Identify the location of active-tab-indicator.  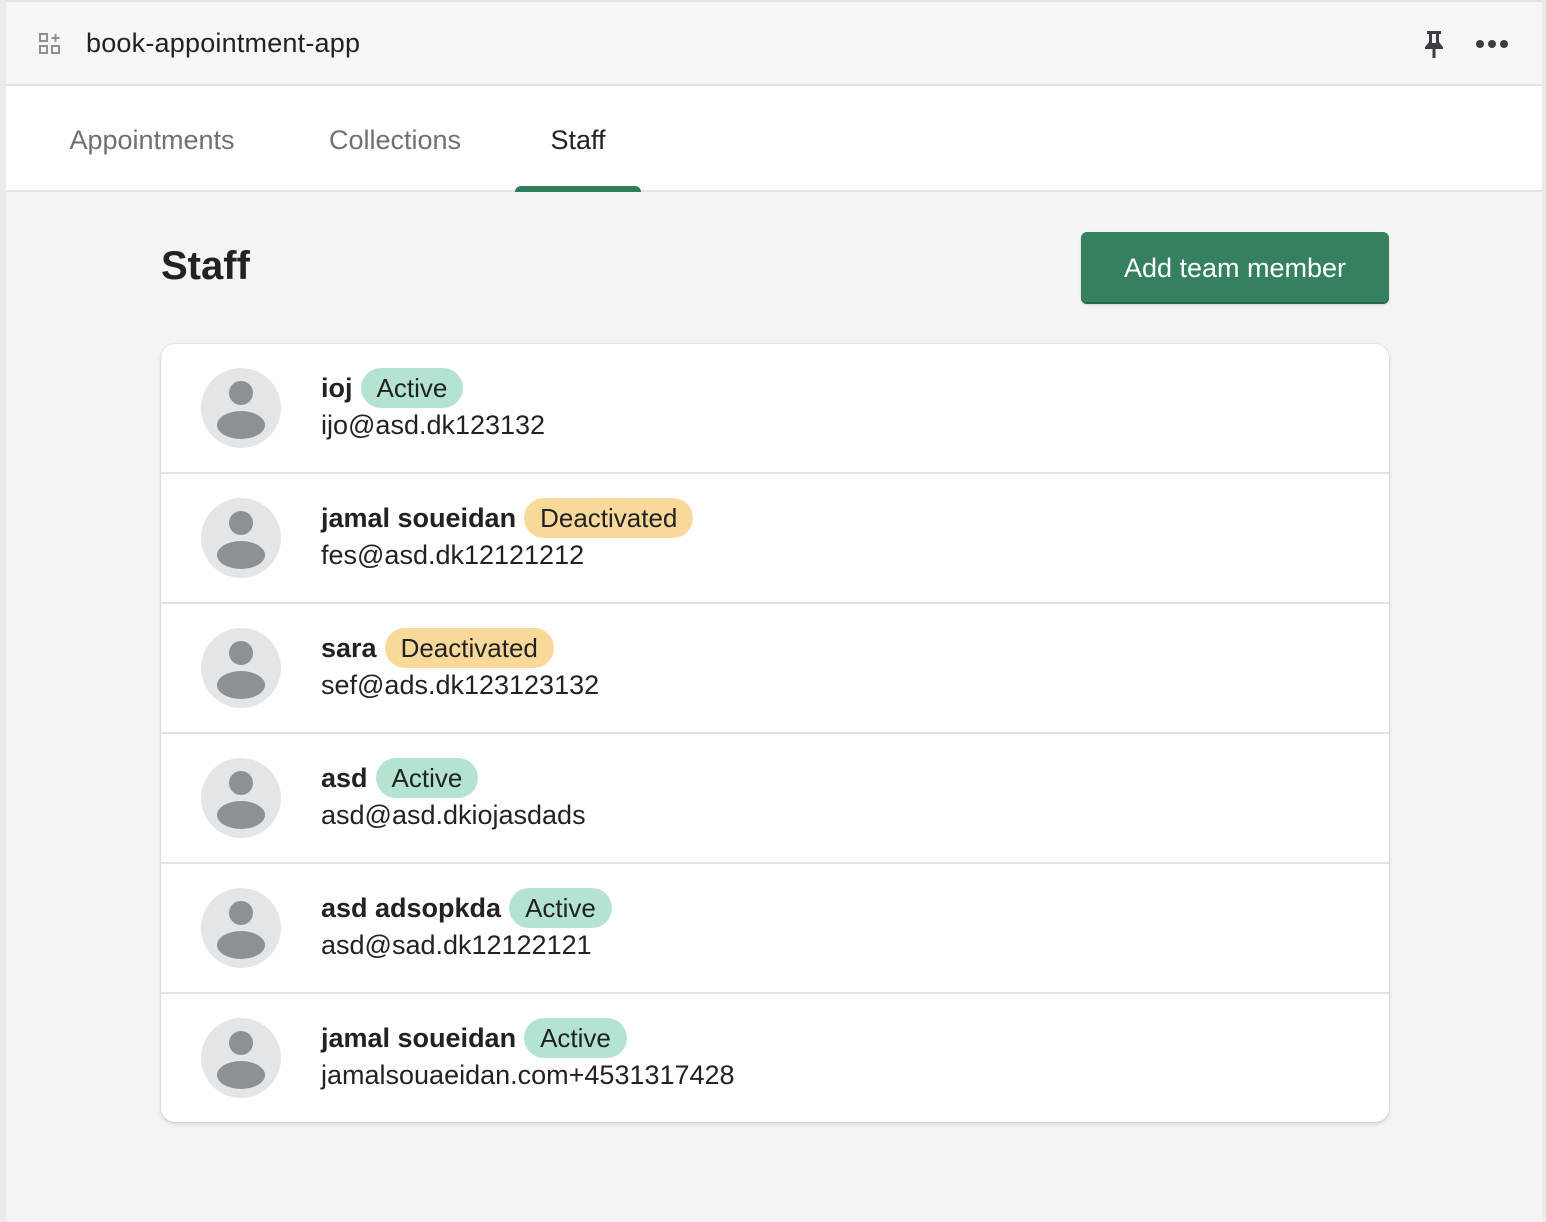
(578, 189).